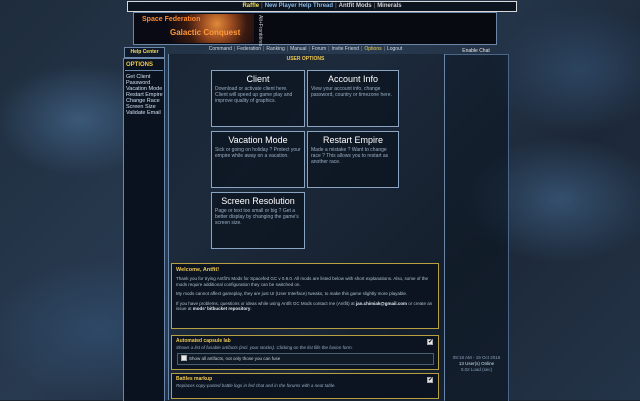  I want to click on sidebar-item-validate-email: Validate Email, so click(144, 113).